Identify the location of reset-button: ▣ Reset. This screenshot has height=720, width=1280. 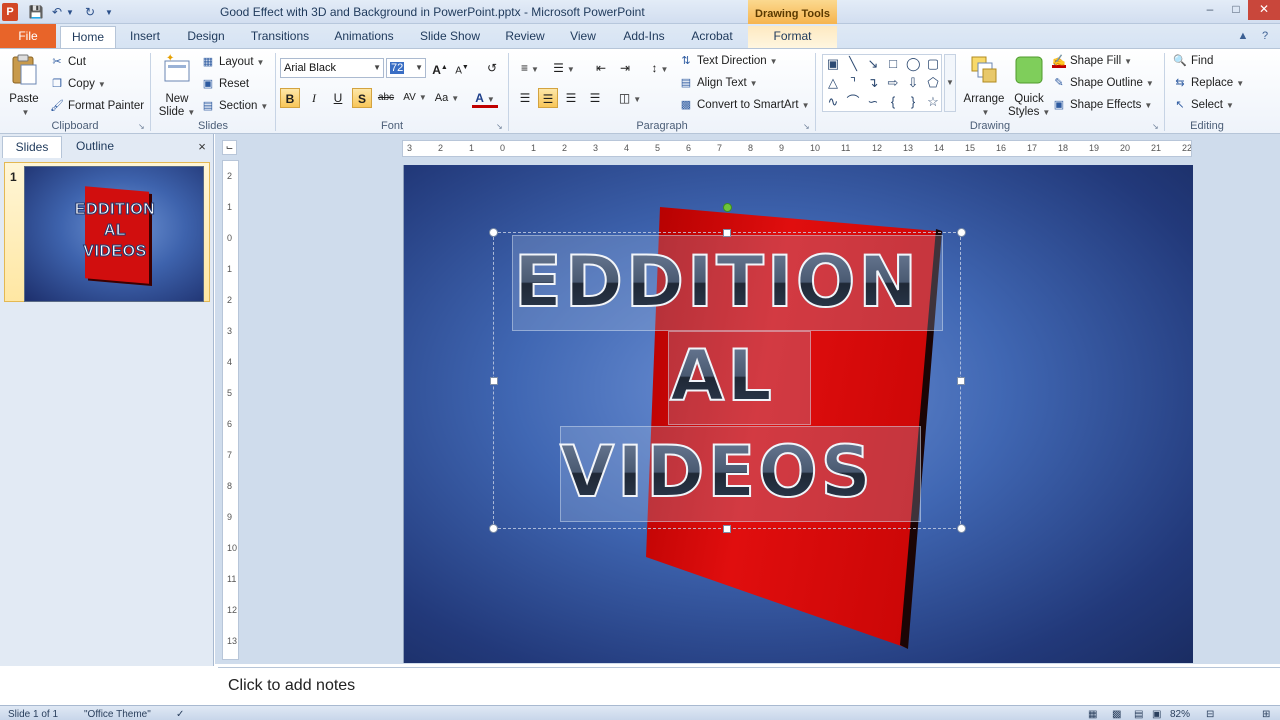
(225, 84).